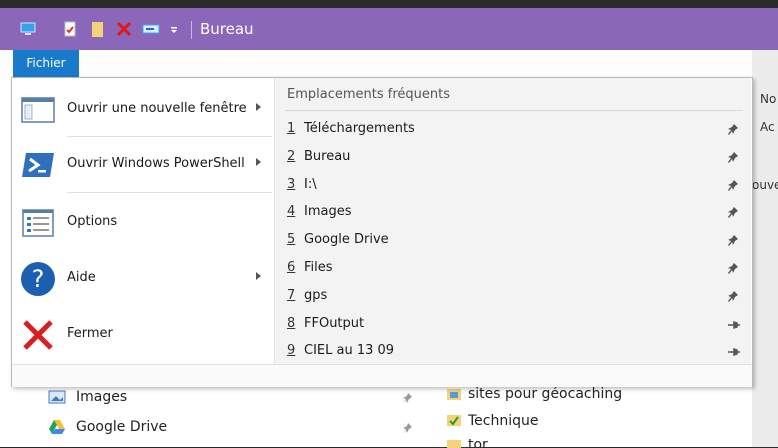 The width and height of the screenshot is (778, 448). What do you see at coordinates (38, 165) in the screenshot?
I see `powershell-icon` at bounding box center [38, 165].